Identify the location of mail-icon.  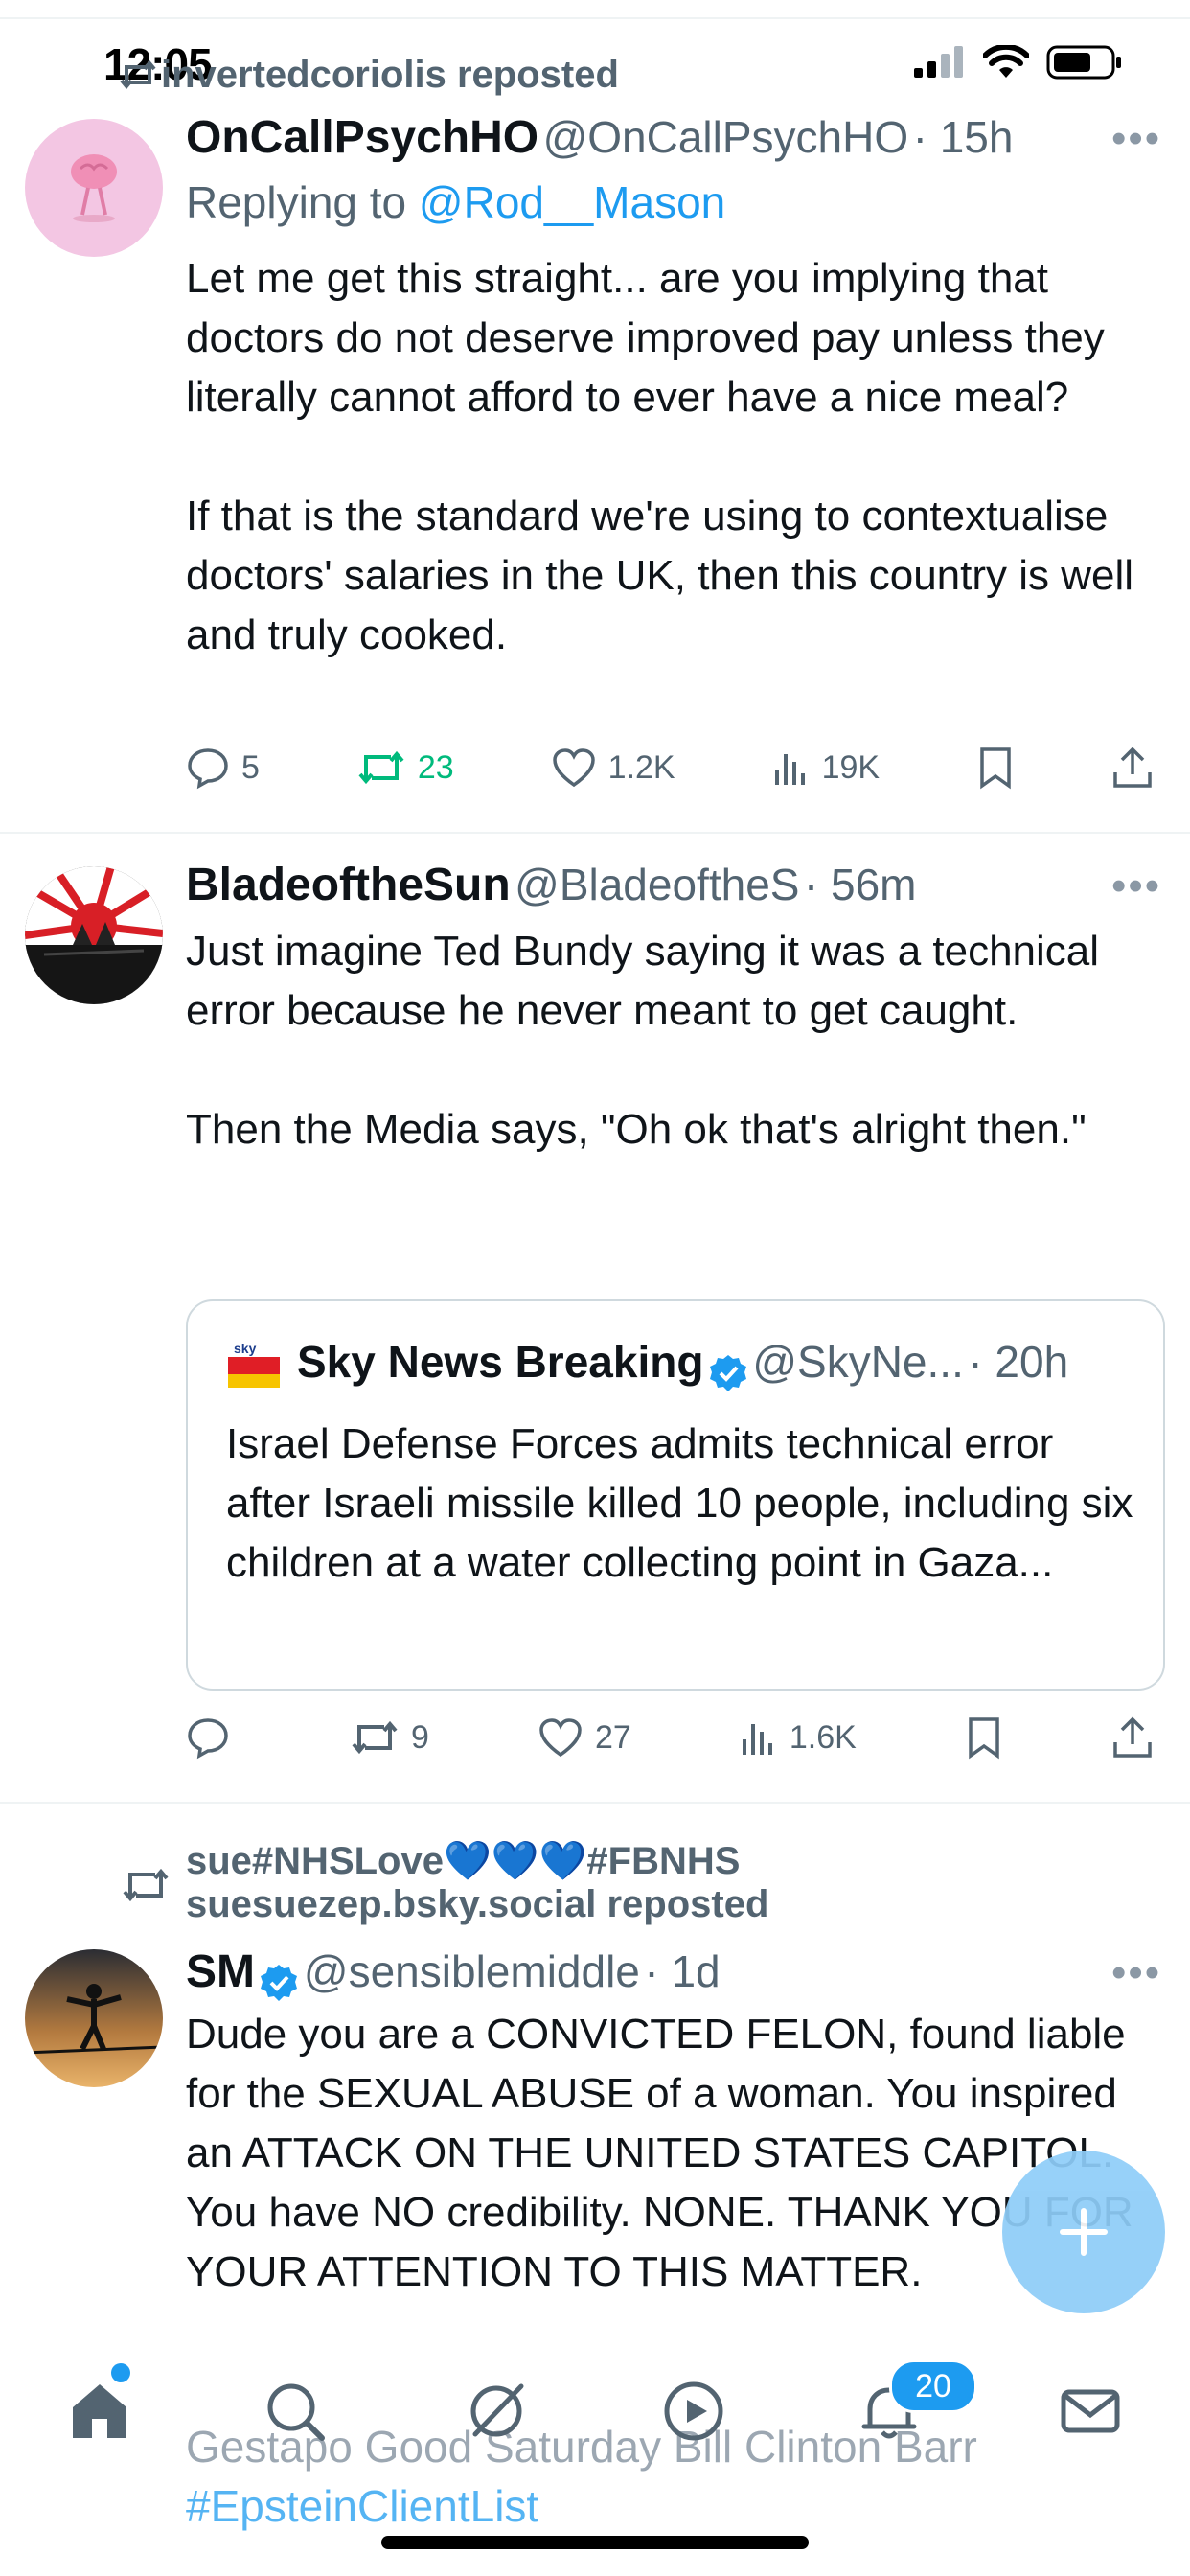
(1091, 2411).